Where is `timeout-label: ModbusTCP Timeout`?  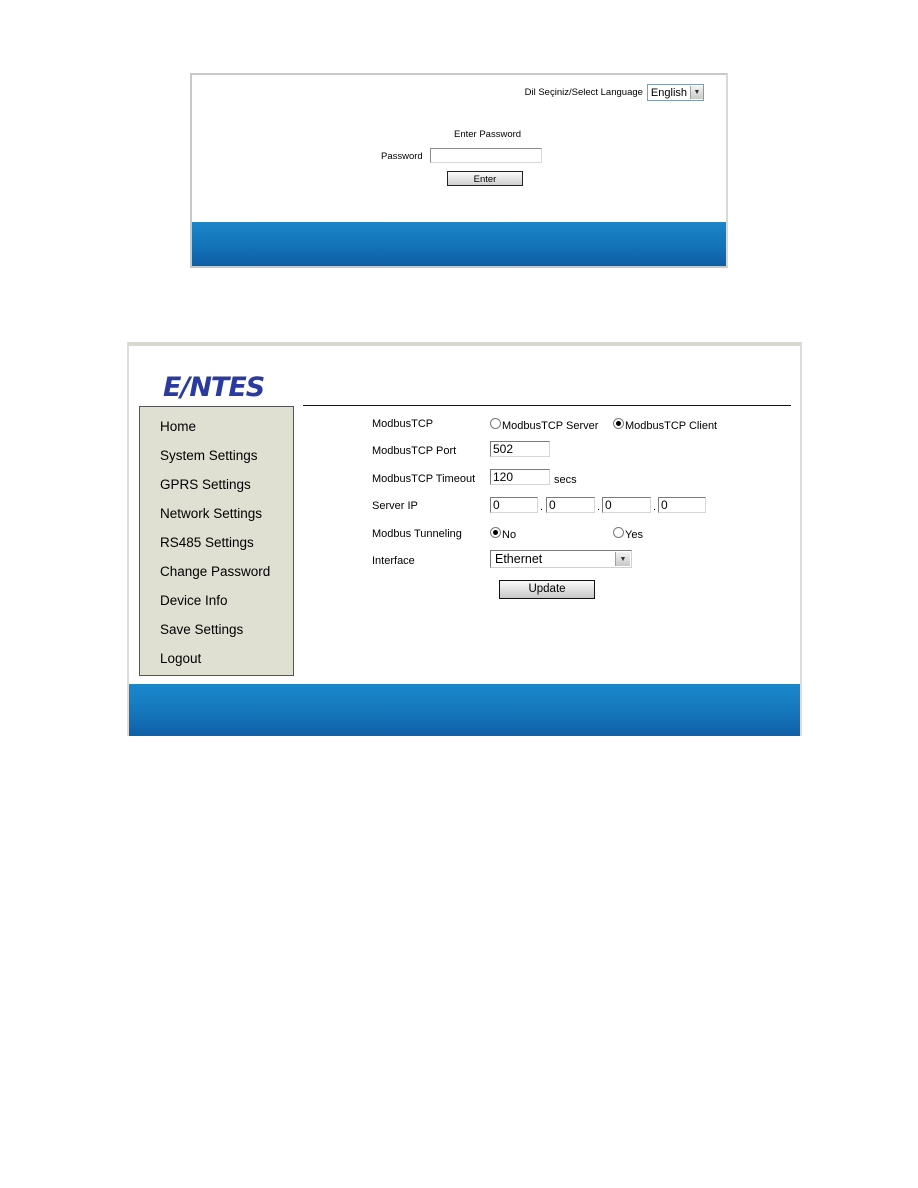 timeout-label: ModbusTCP Timeout is located at coordinates (424, 479).